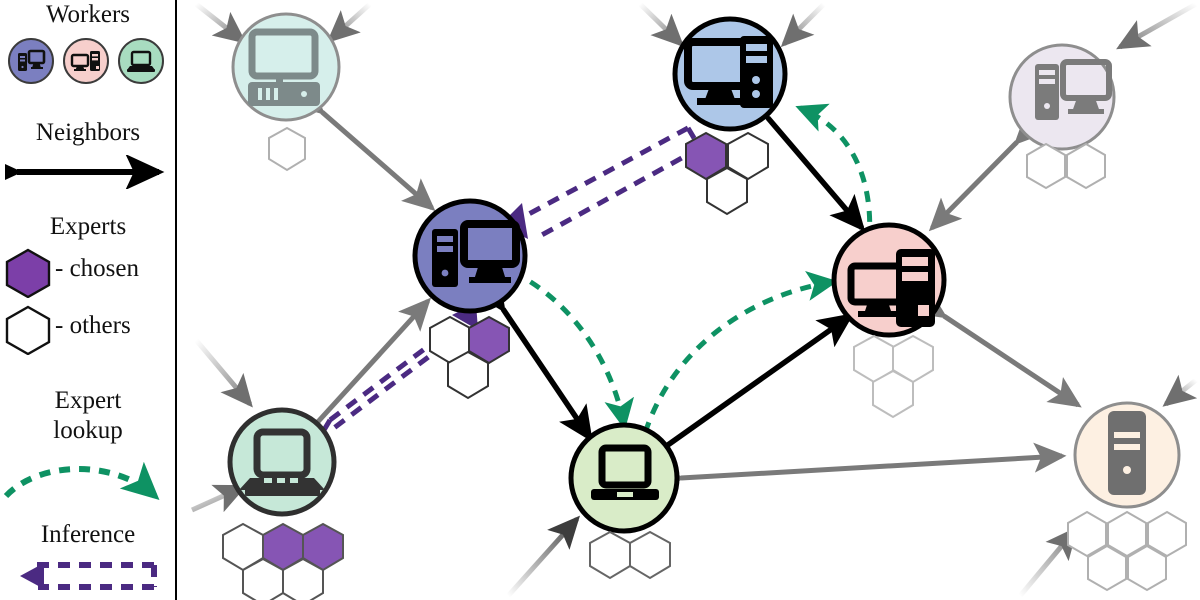 This screenshot has height=600, width=1200. I want to click on legend-workers-title: Workers, so click(88, 14).